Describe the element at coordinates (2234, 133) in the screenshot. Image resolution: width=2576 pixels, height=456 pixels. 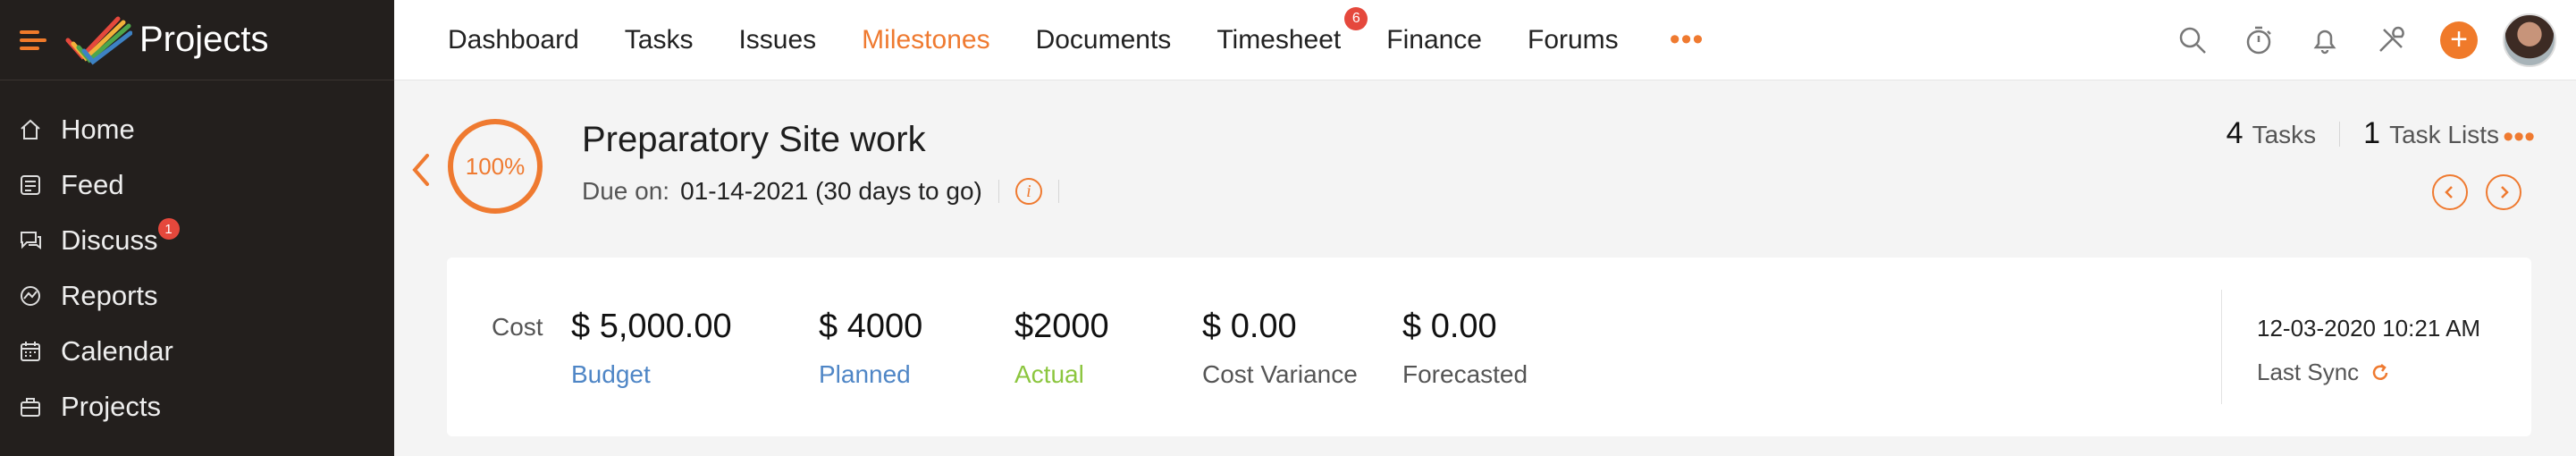
I see `tasks-count: 4` at that location.